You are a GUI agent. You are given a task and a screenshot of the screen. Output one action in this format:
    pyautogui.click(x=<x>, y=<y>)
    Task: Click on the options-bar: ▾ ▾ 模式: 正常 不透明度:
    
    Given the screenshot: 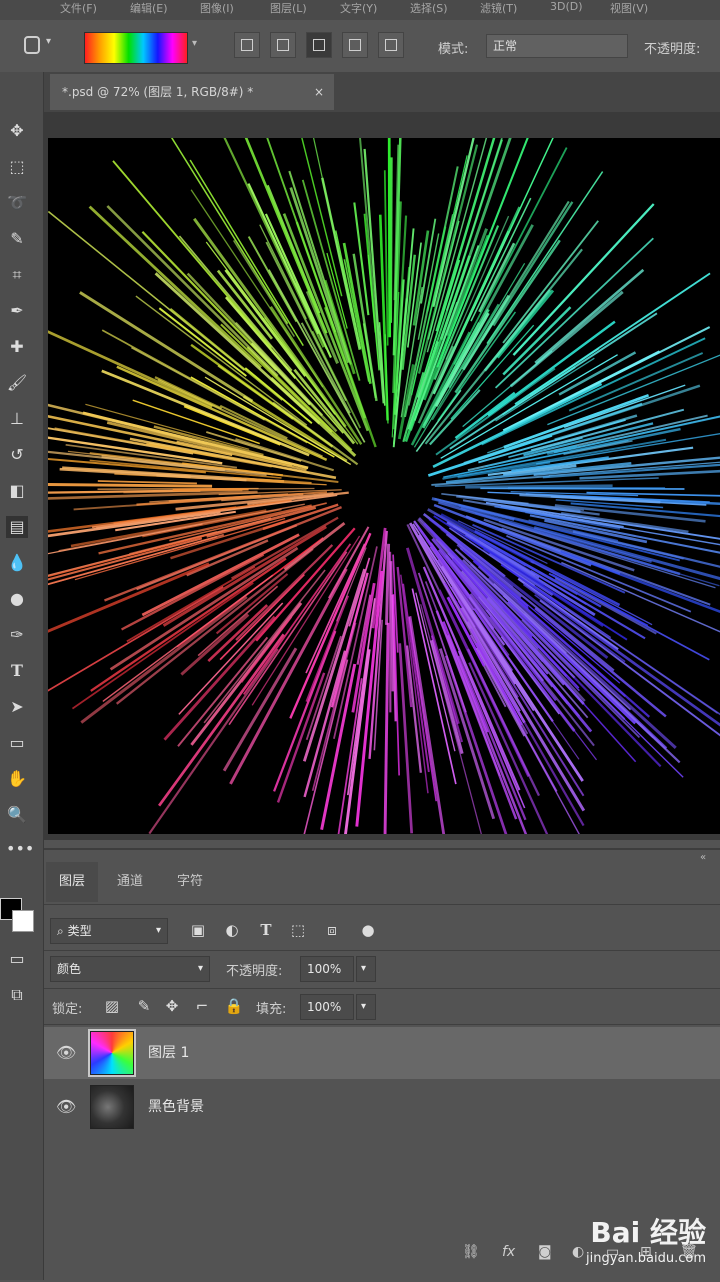 What is the action you would take?
    pyautogui.click(x=360, y=46)
    